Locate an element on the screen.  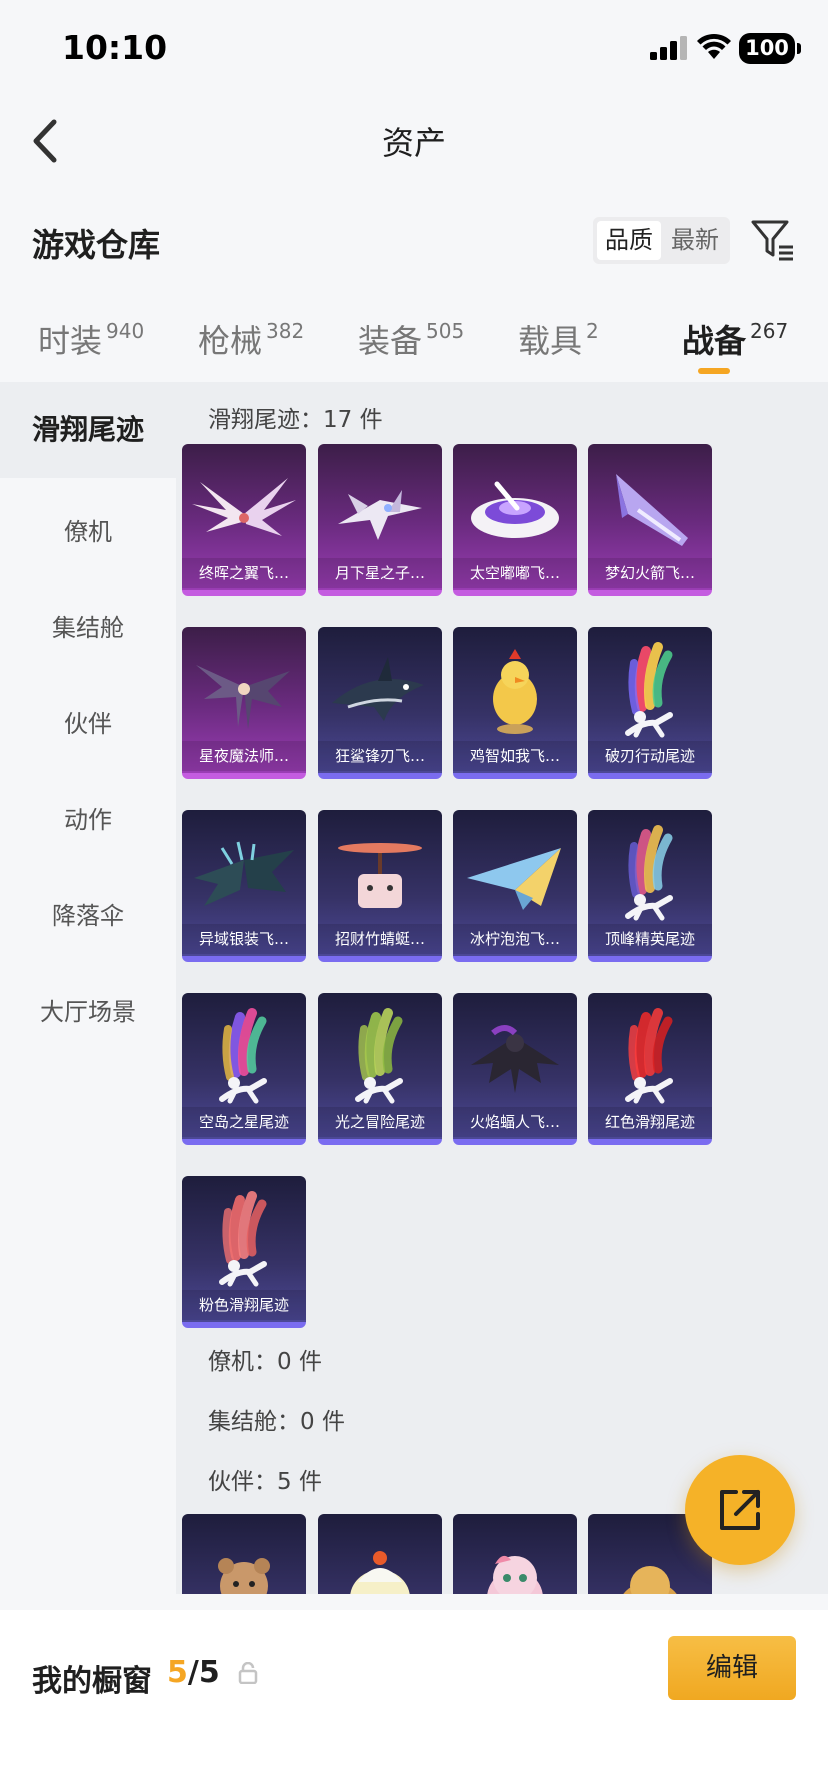
tab-label: 战备 is located at coordinates (714, 341).